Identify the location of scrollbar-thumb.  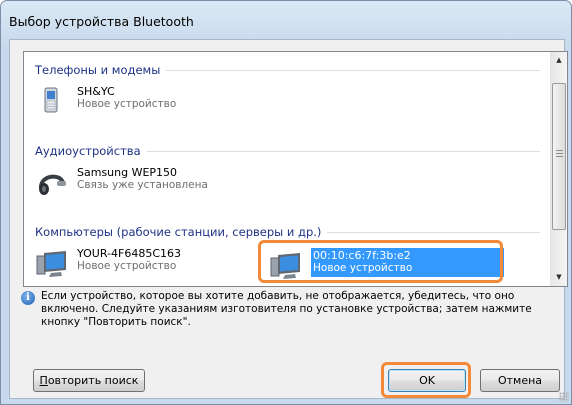
(559, 156).